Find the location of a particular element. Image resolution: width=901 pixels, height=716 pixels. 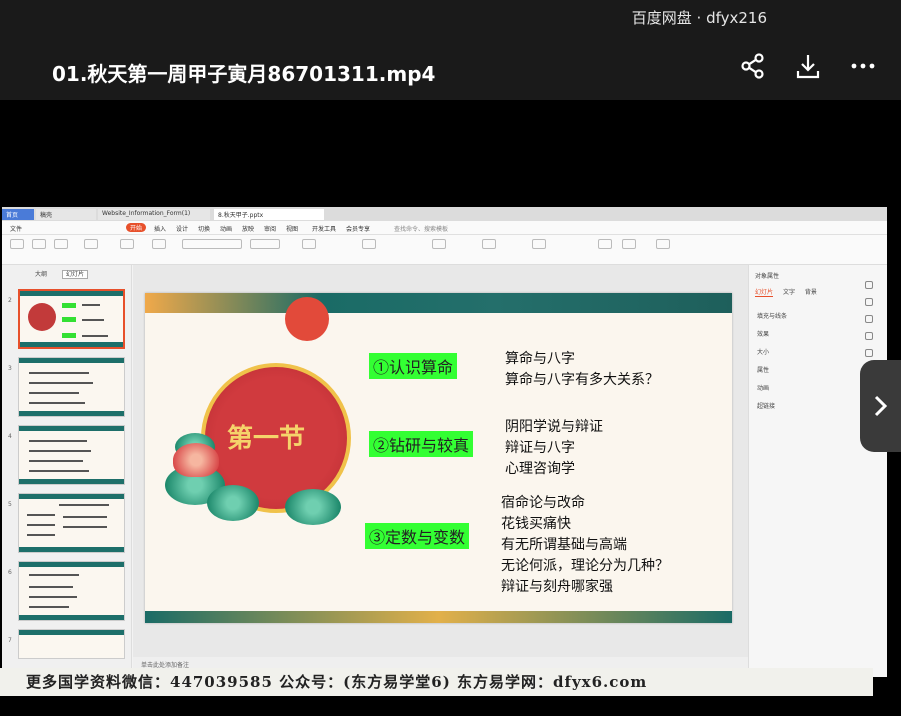

menu-slideshow: 放映 is located at coordinates (248, 228).